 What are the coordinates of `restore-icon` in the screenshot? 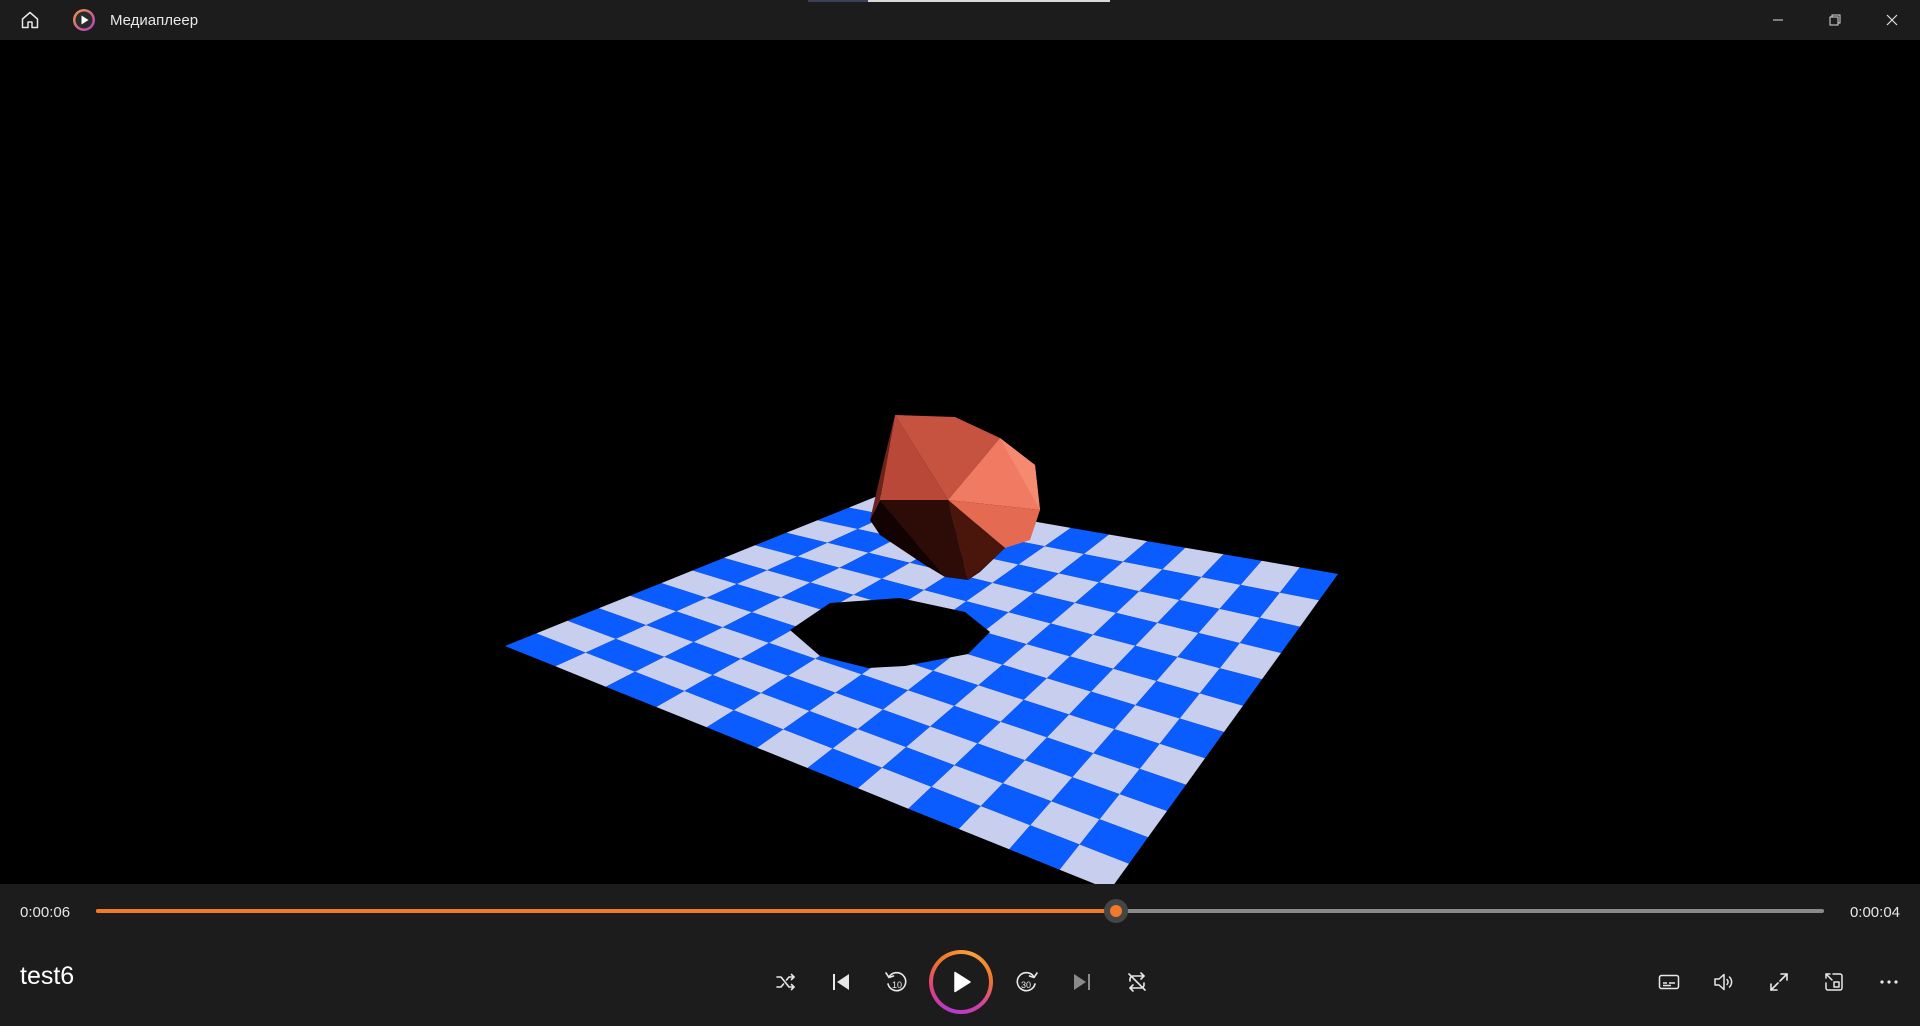 It's located at (1834, 20).